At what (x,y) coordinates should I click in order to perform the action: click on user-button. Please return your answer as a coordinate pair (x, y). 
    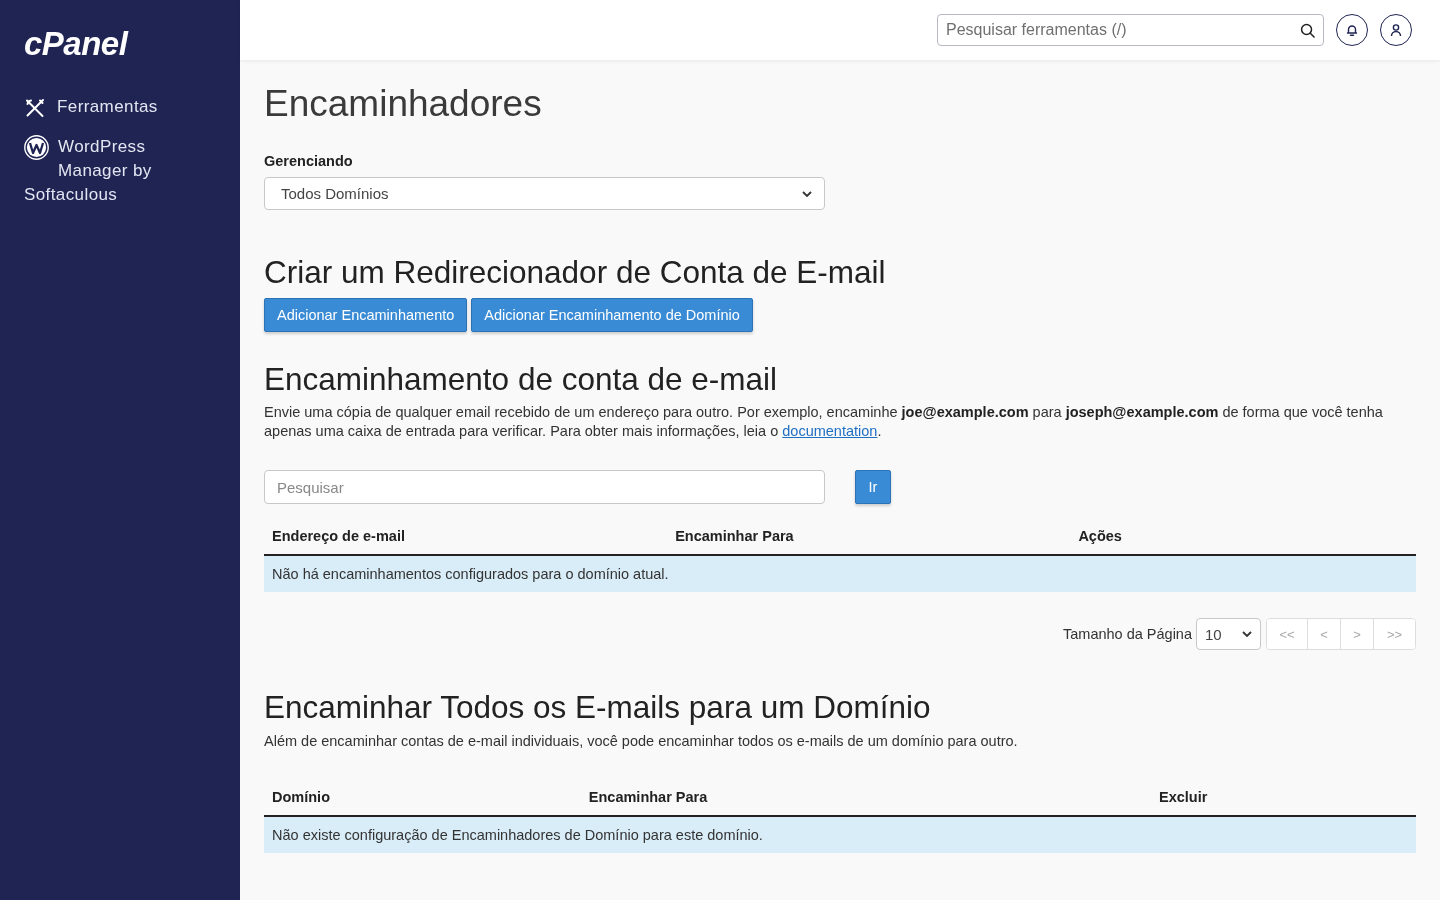
    Looking at the image, I should click on (1396, 30).